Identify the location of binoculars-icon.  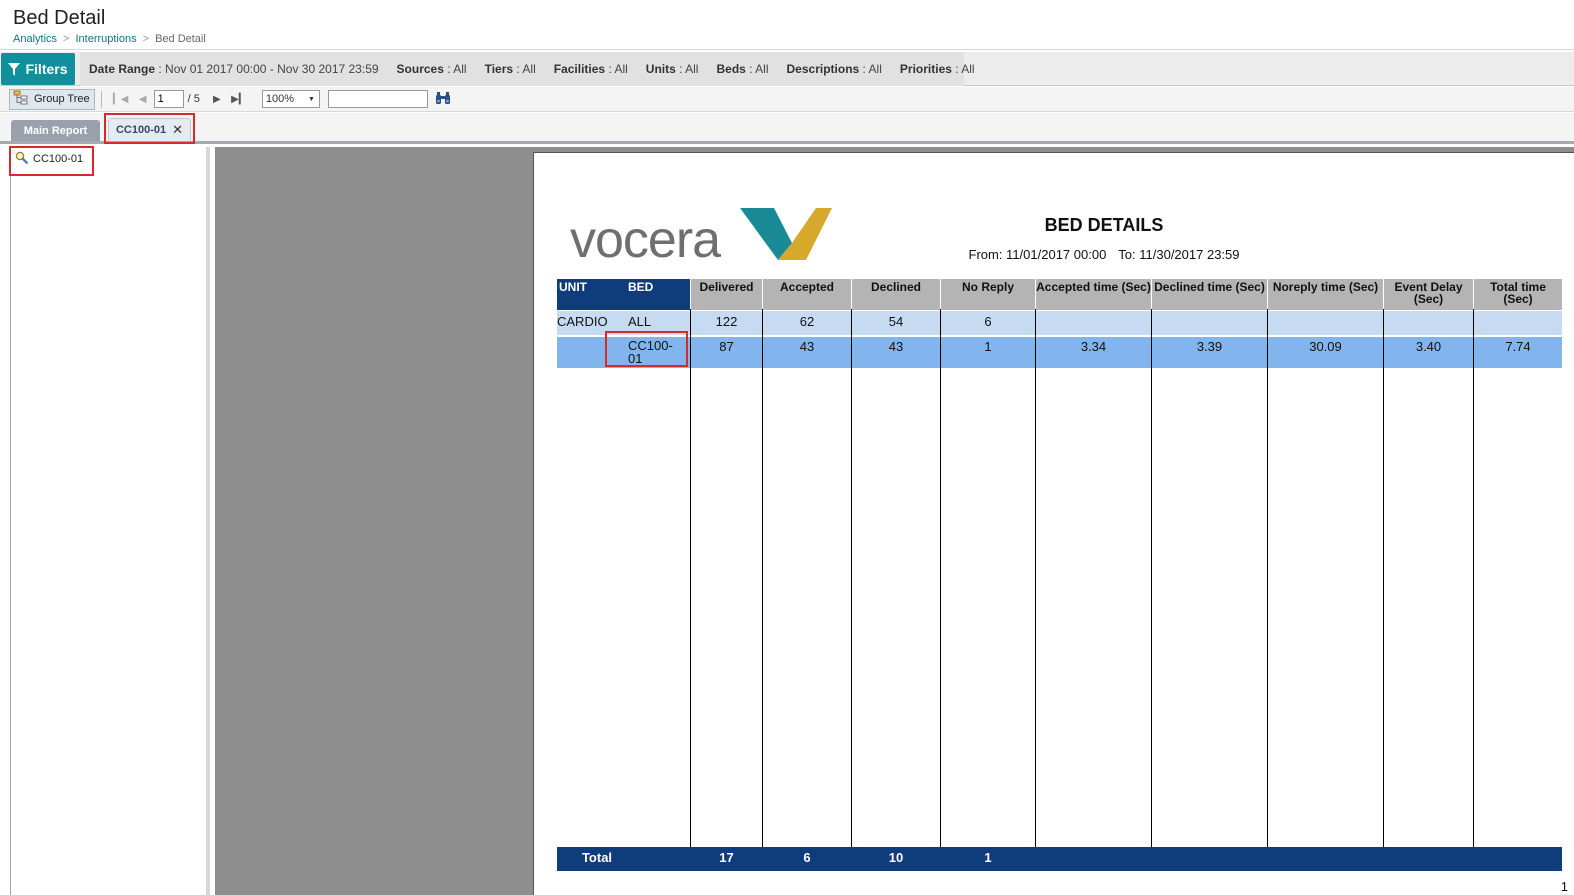
(443, 99).